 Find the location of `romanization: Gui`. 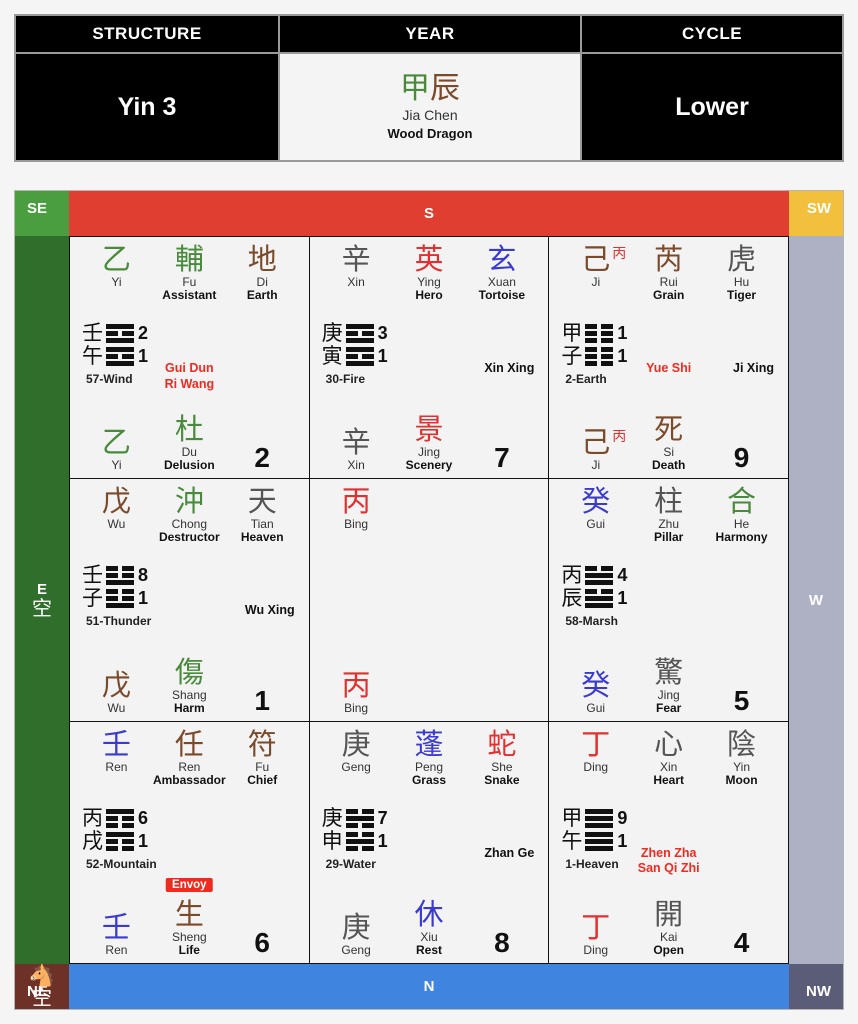

romanization: Gui is located at coordinates (596, 707).